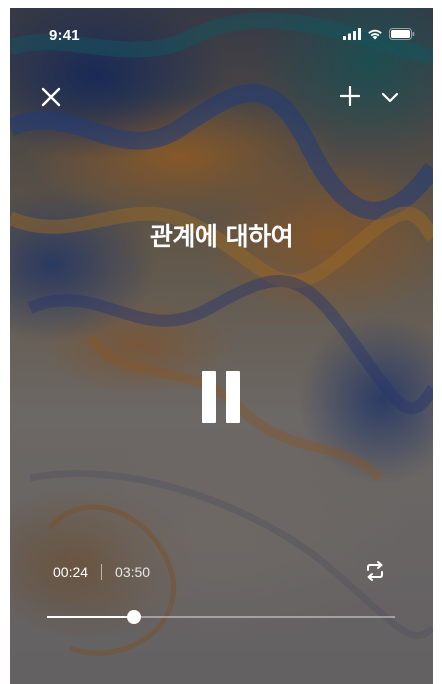  What do you see at coordinates (233, 397) in the screenshot?
I see `pause-bar-right` at bounding box center [233, 397].